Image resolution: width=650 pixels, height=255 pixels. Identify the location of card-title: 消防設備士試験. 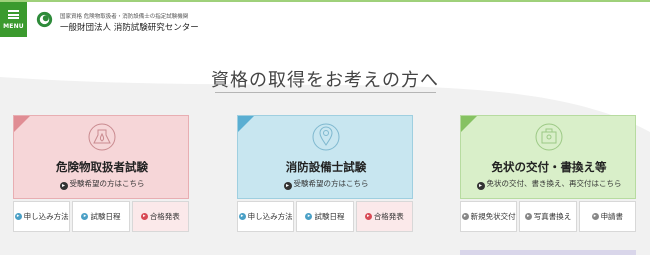
(326, 167).